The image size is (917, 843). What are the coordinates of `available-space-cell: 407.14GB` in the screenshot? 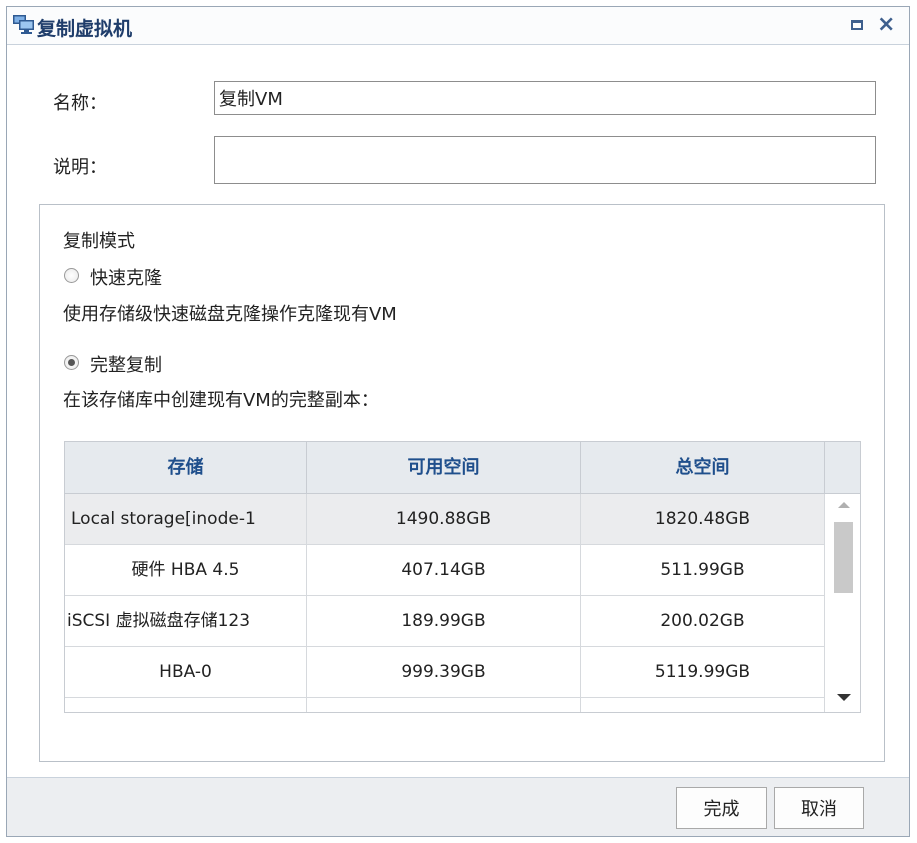 It's located at (444, 570).